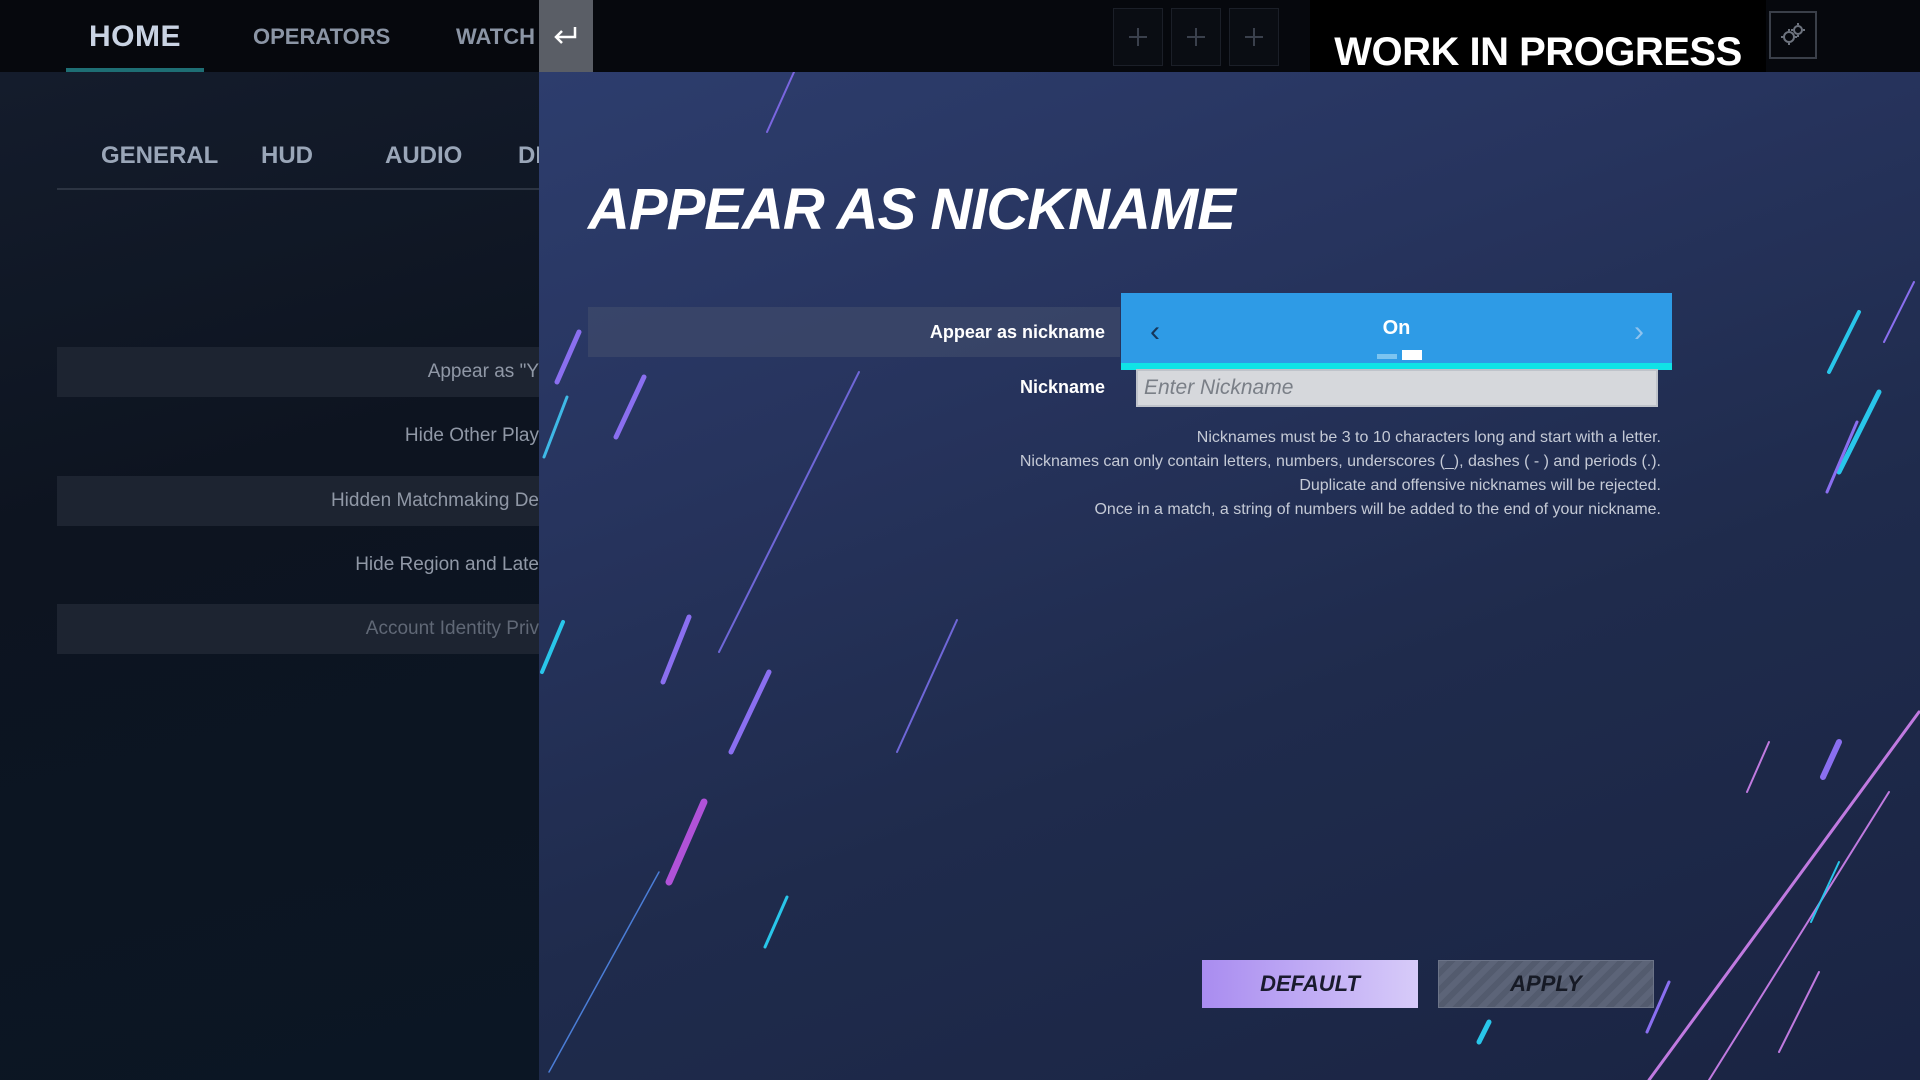 The width and height of the screenshot is (1920, 1080). I want to click on chevron-right-icon: ›, so click(1639, 332).